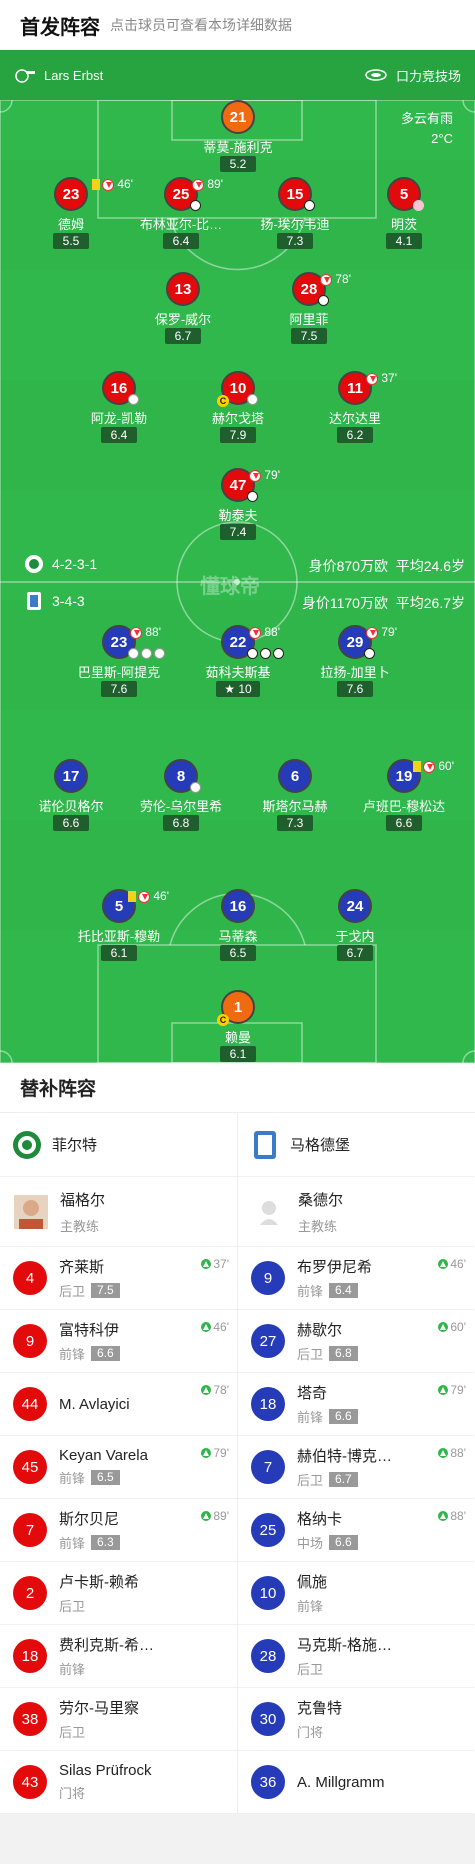  Describe the element at coordinates (105, 1542) in the screenshot. I see `sub-rating: 6.3` at that location.